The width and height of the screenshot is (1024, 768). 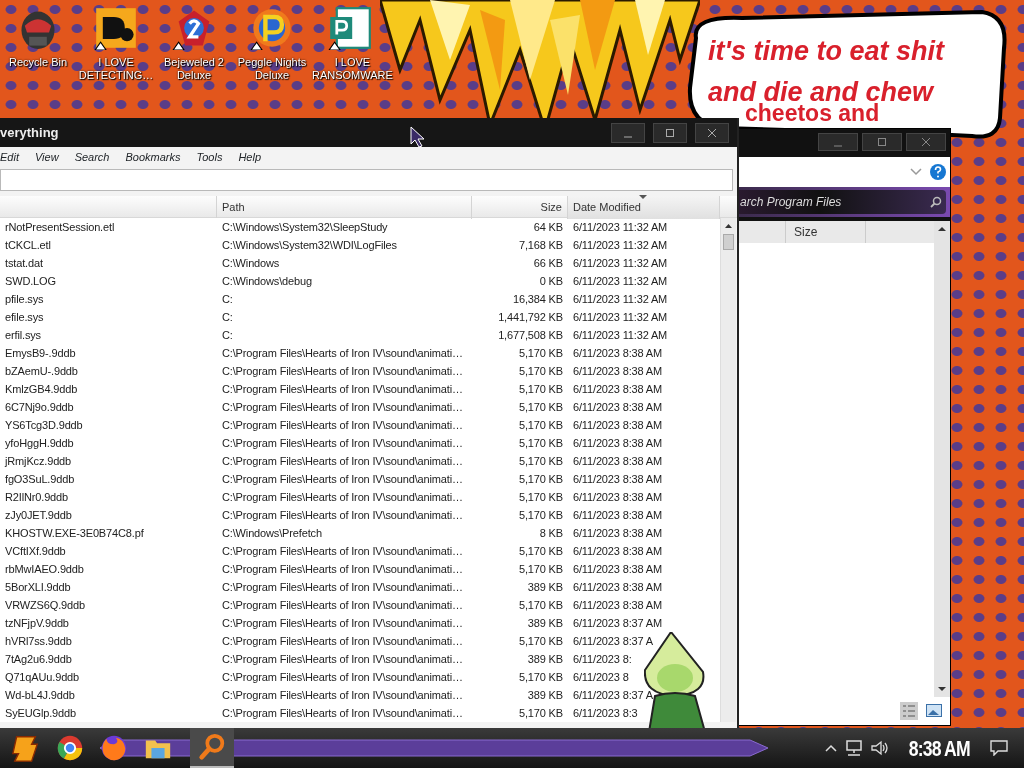 I want to click on file-name: rNotPresentSession.etl, so click(x=60, y=227).